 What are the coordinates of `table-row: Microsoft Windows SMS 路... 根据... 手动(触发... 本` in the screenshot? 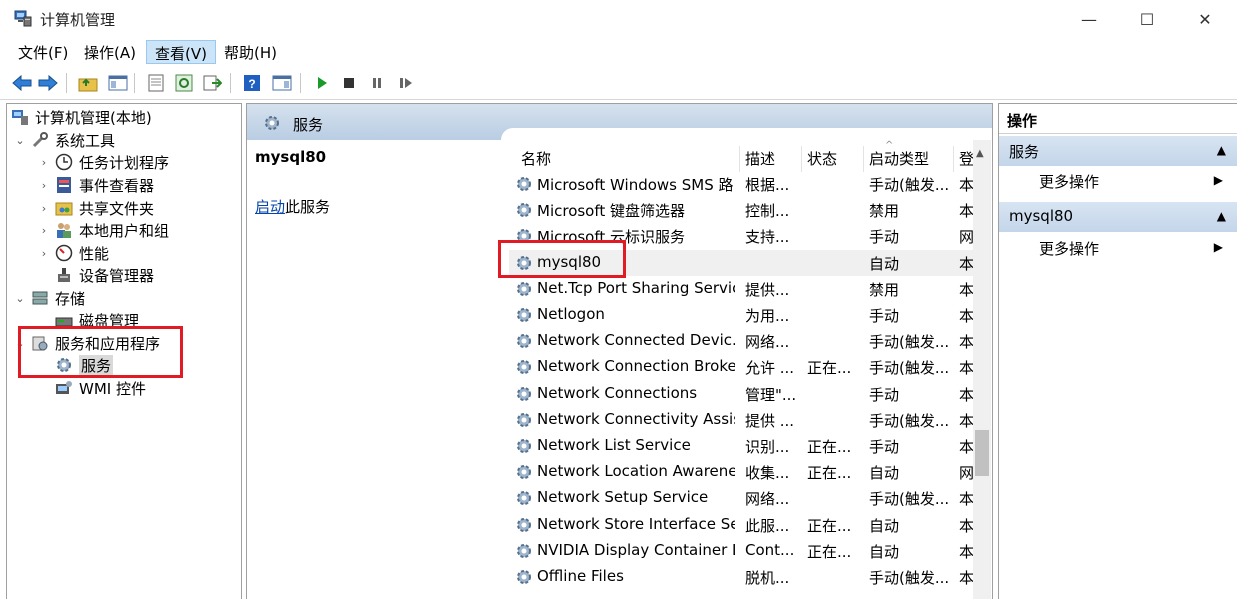 It's located at (743, 184).